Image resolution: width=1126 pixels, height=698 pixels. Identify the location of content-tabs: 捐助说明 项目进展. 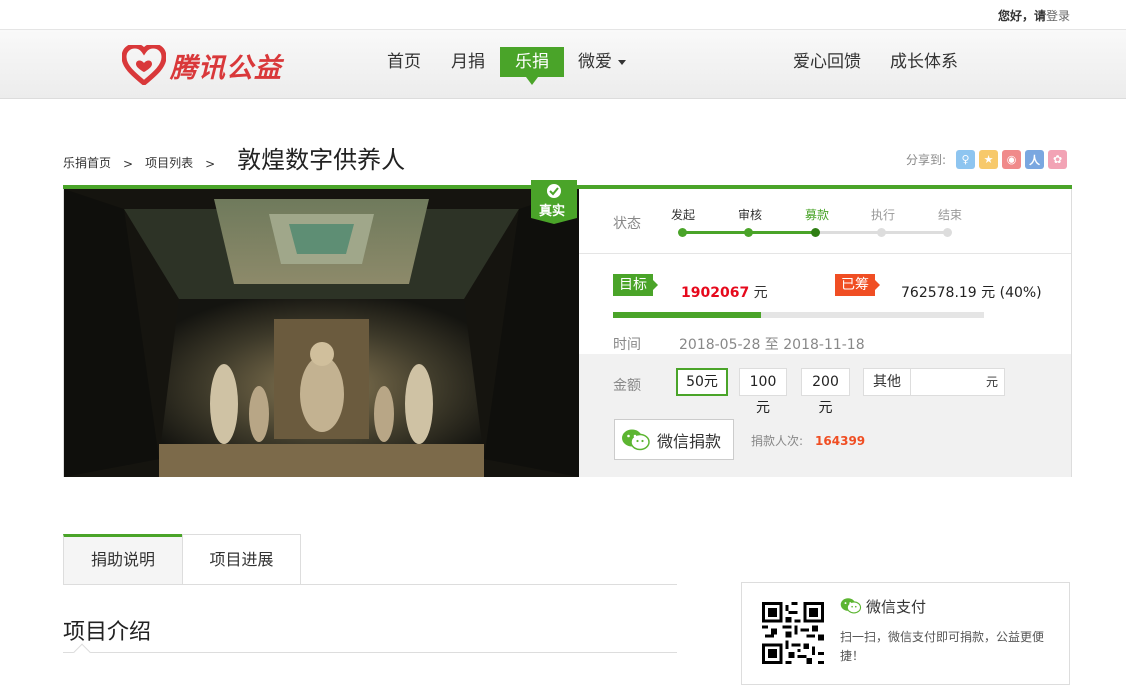
(182, 559).